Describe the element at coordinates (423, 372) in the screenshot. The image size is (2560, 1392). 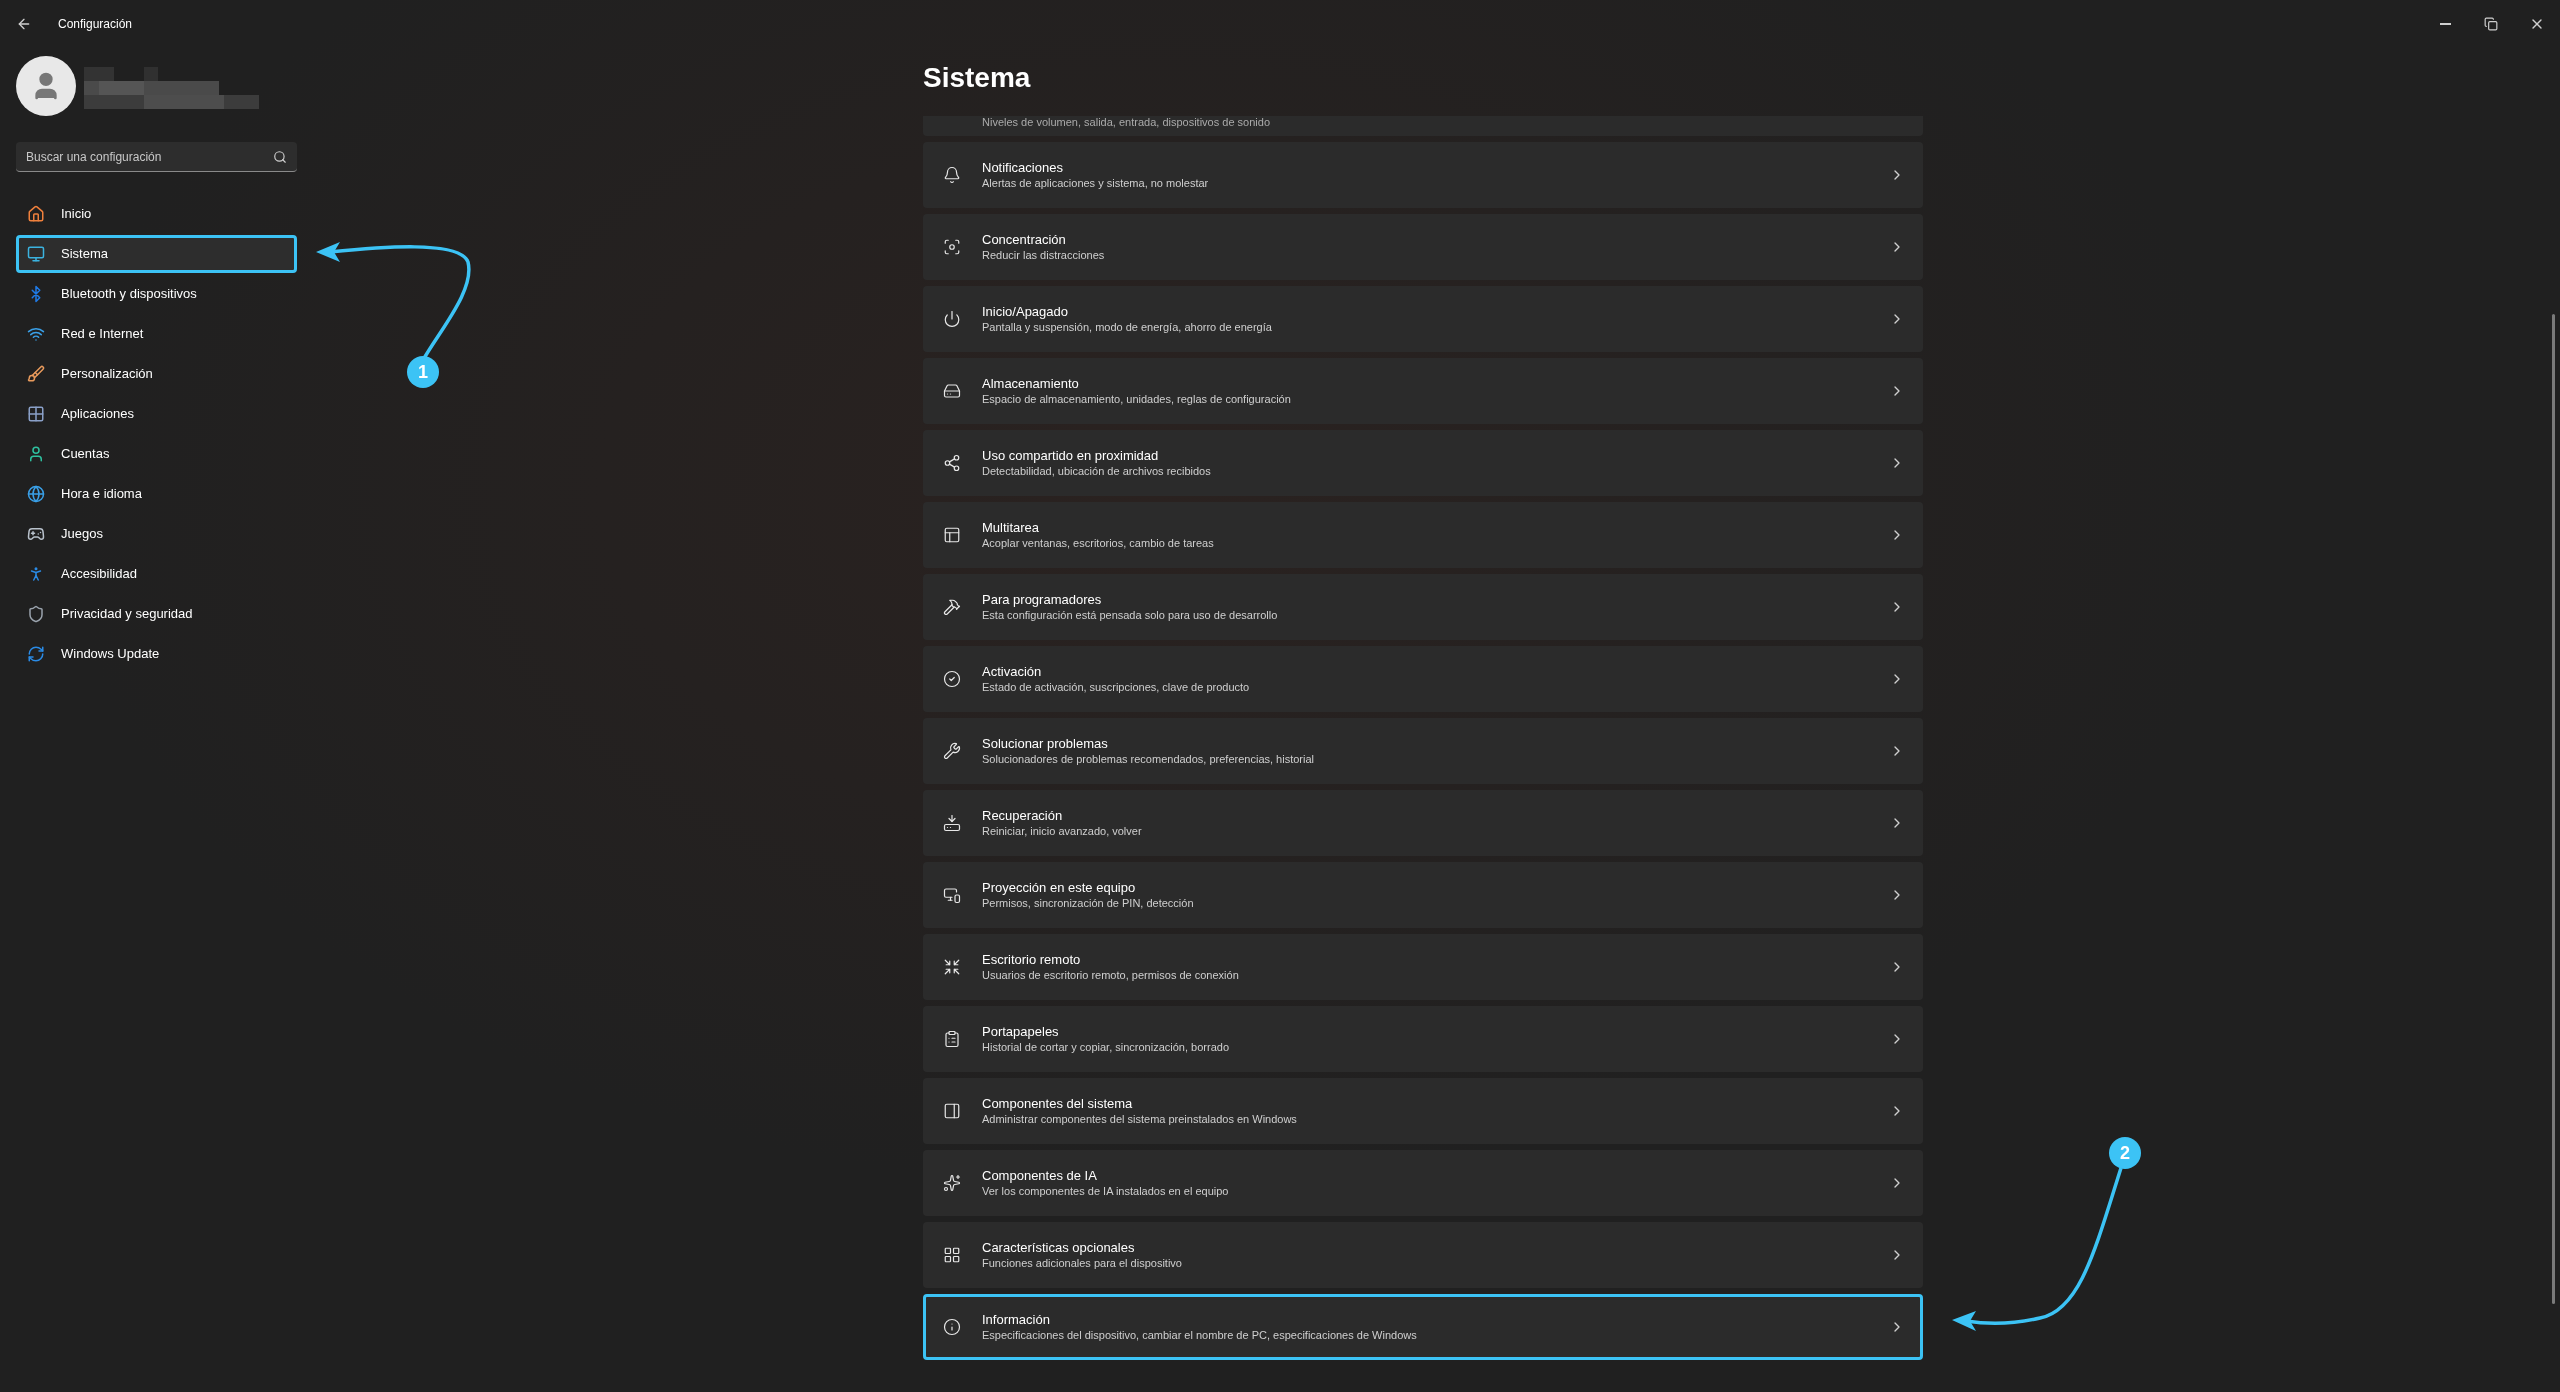
I see `callout-badge: 1` at that location.